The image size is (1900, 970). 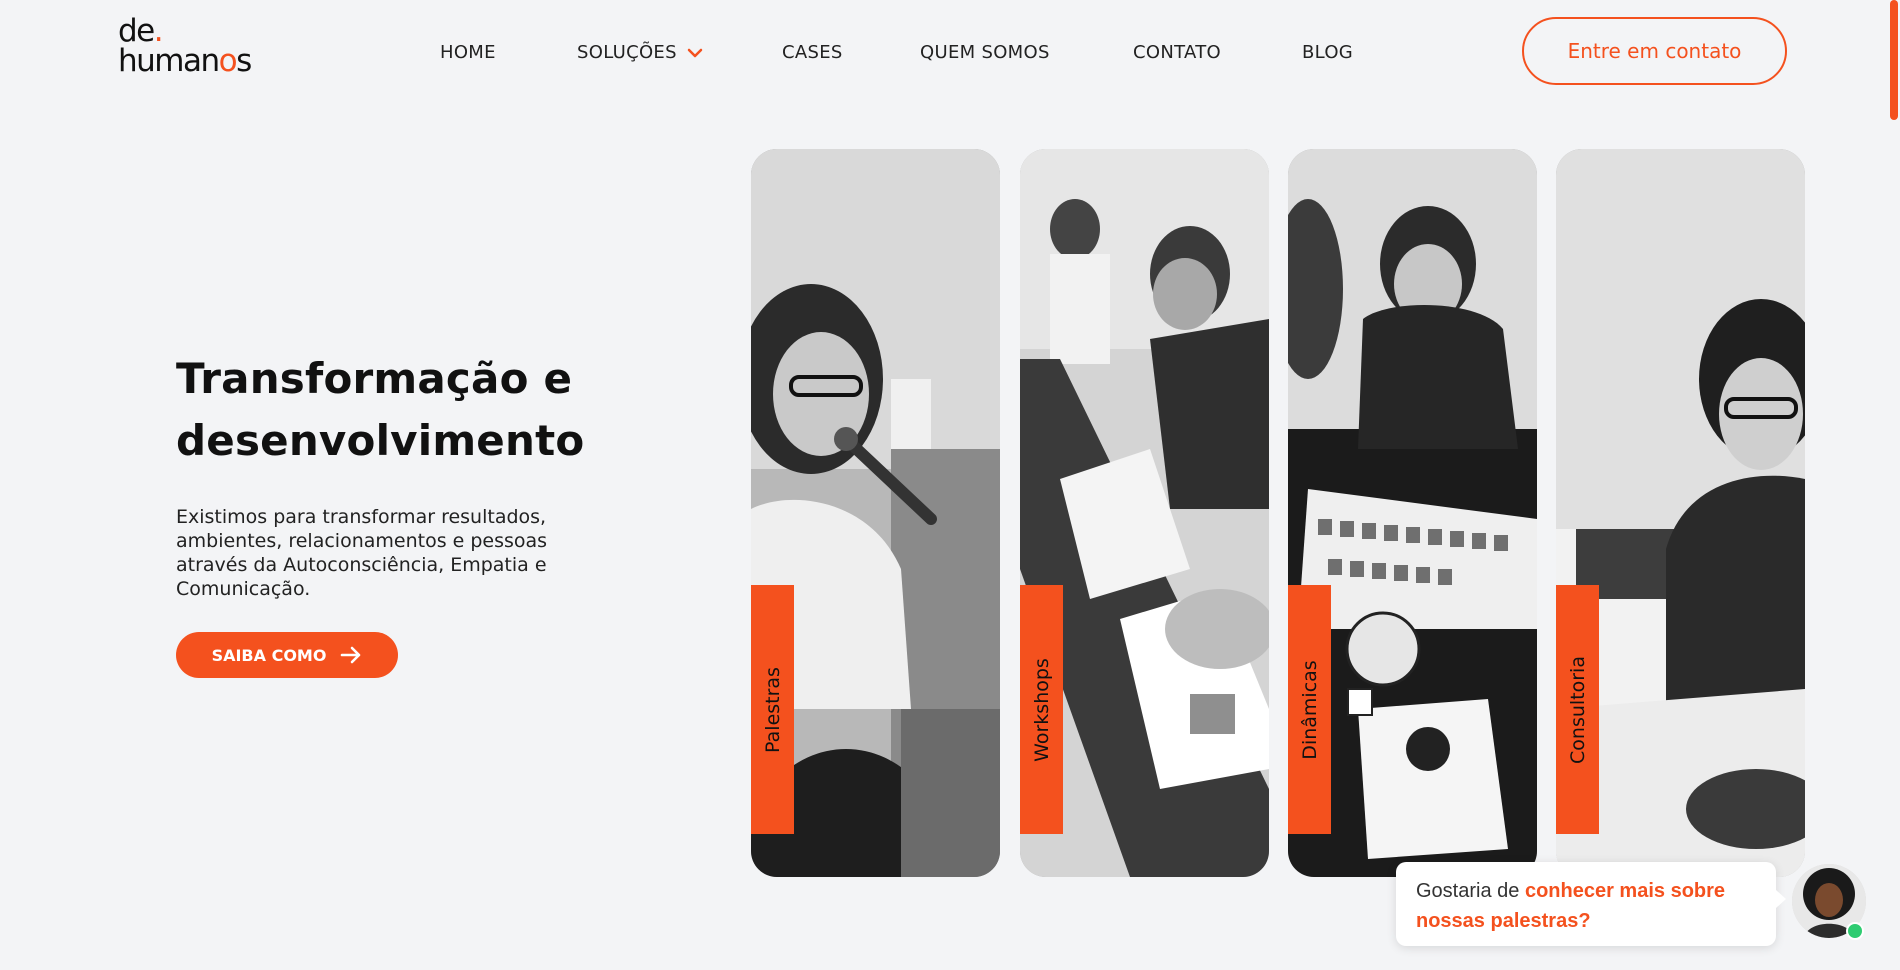 What do you see at coordinates (141, 31) in the screenshot?
I see `logo-line-1: de.` at bounding box center [141, 31].